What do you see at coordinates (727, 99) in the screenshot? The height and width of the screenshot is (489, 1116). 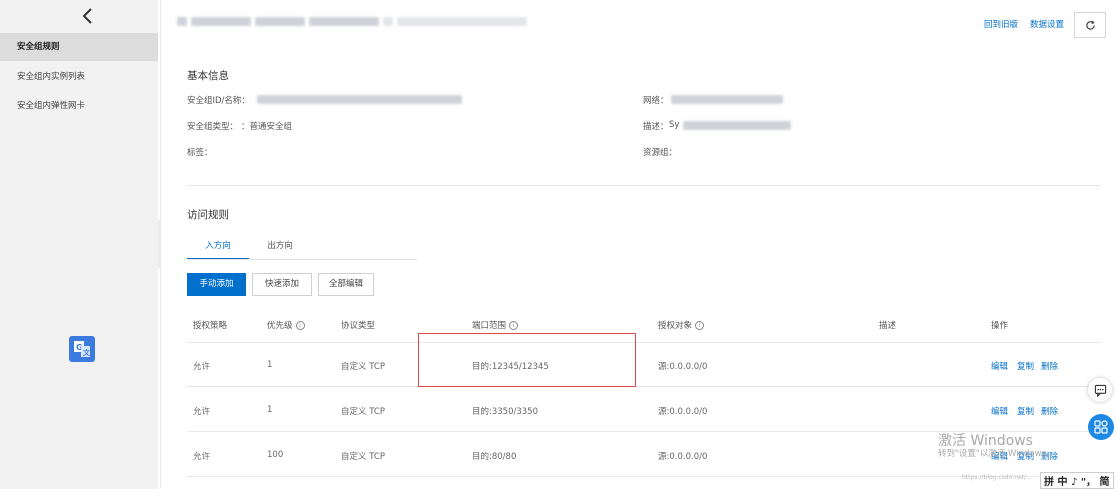 I see `network-redacted` at bounding box center [727, 99].